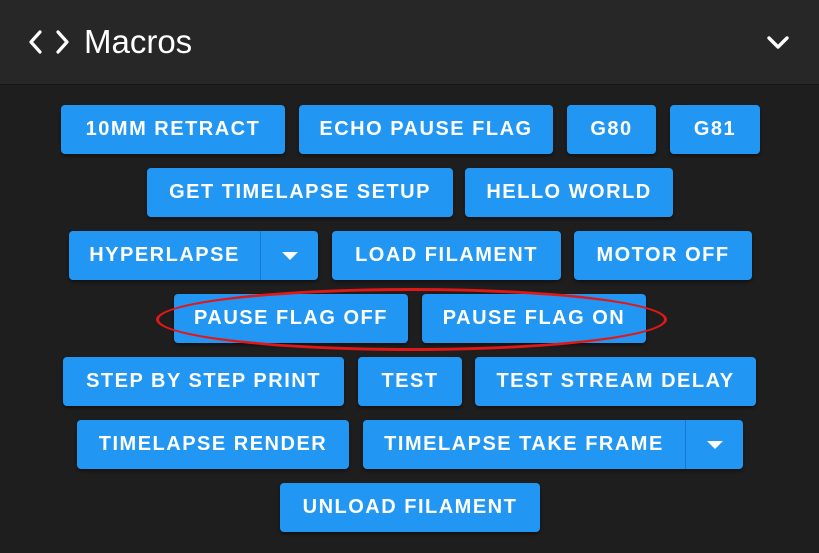 This screenshot has height=553, width=819. Describe the element at coordinates (410, 507) in the screenshot. I see `macro-unload-filament-button: UNLOAD FILAMENT` at that location.